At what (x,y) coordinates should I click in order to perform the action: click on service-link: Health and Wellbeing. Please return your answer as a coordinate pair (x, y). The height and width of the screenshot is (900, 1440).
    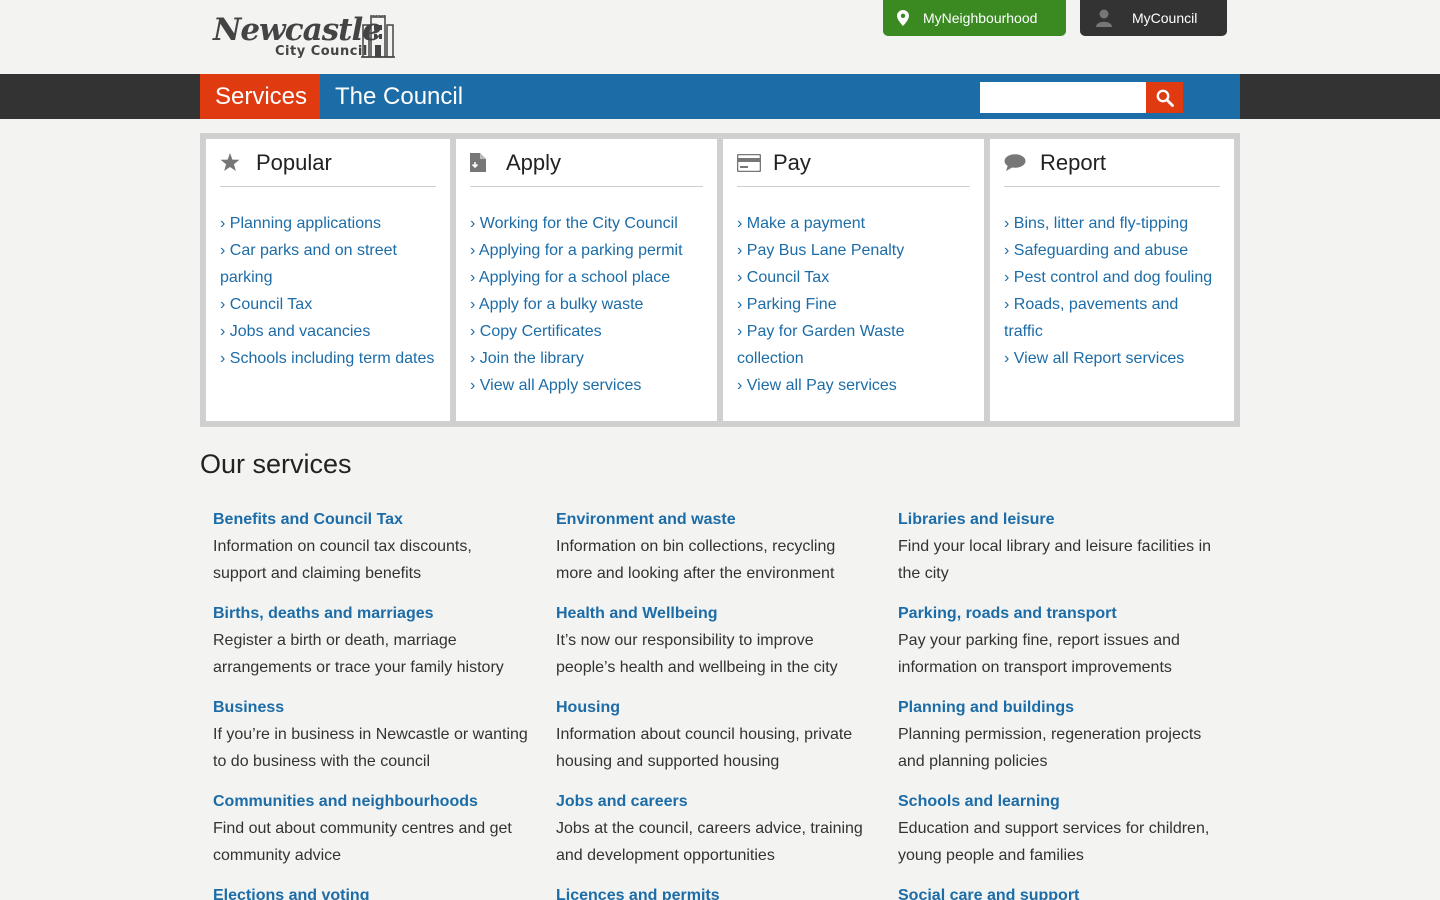
    Looking at the image, I should click on (727, 614).